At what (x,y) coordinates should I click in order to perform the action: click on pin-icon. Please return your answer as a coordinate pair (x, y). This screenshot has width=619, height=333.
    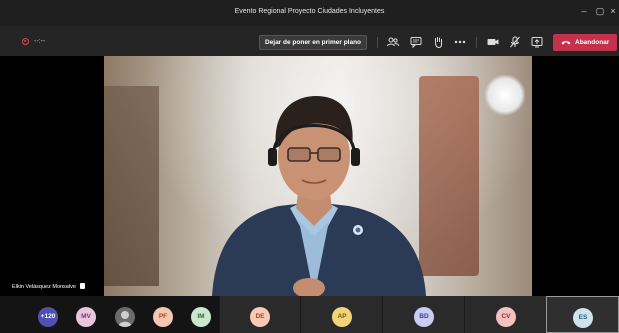
    Looking at the image, I should click on (82, 286).